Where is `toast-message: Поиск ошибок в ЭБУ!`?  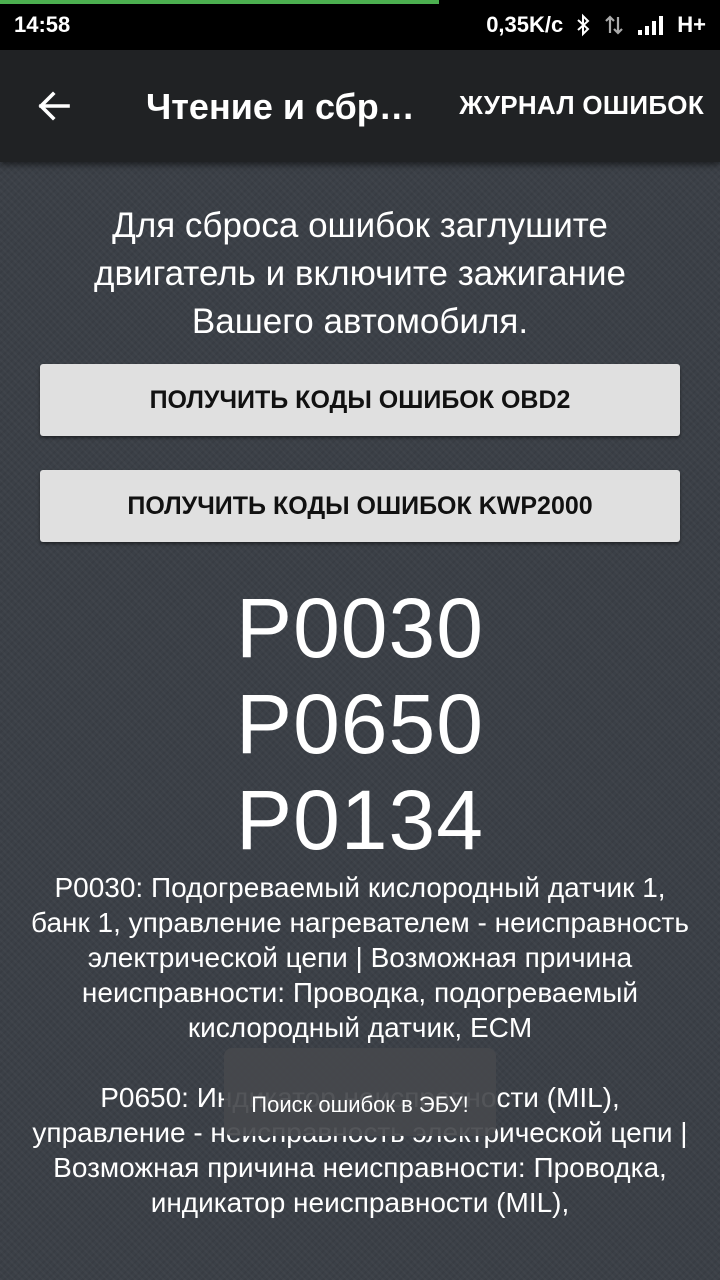
toast-message: Поиск ошибок в ЭБУ! is located at coordinates (360, 1092).